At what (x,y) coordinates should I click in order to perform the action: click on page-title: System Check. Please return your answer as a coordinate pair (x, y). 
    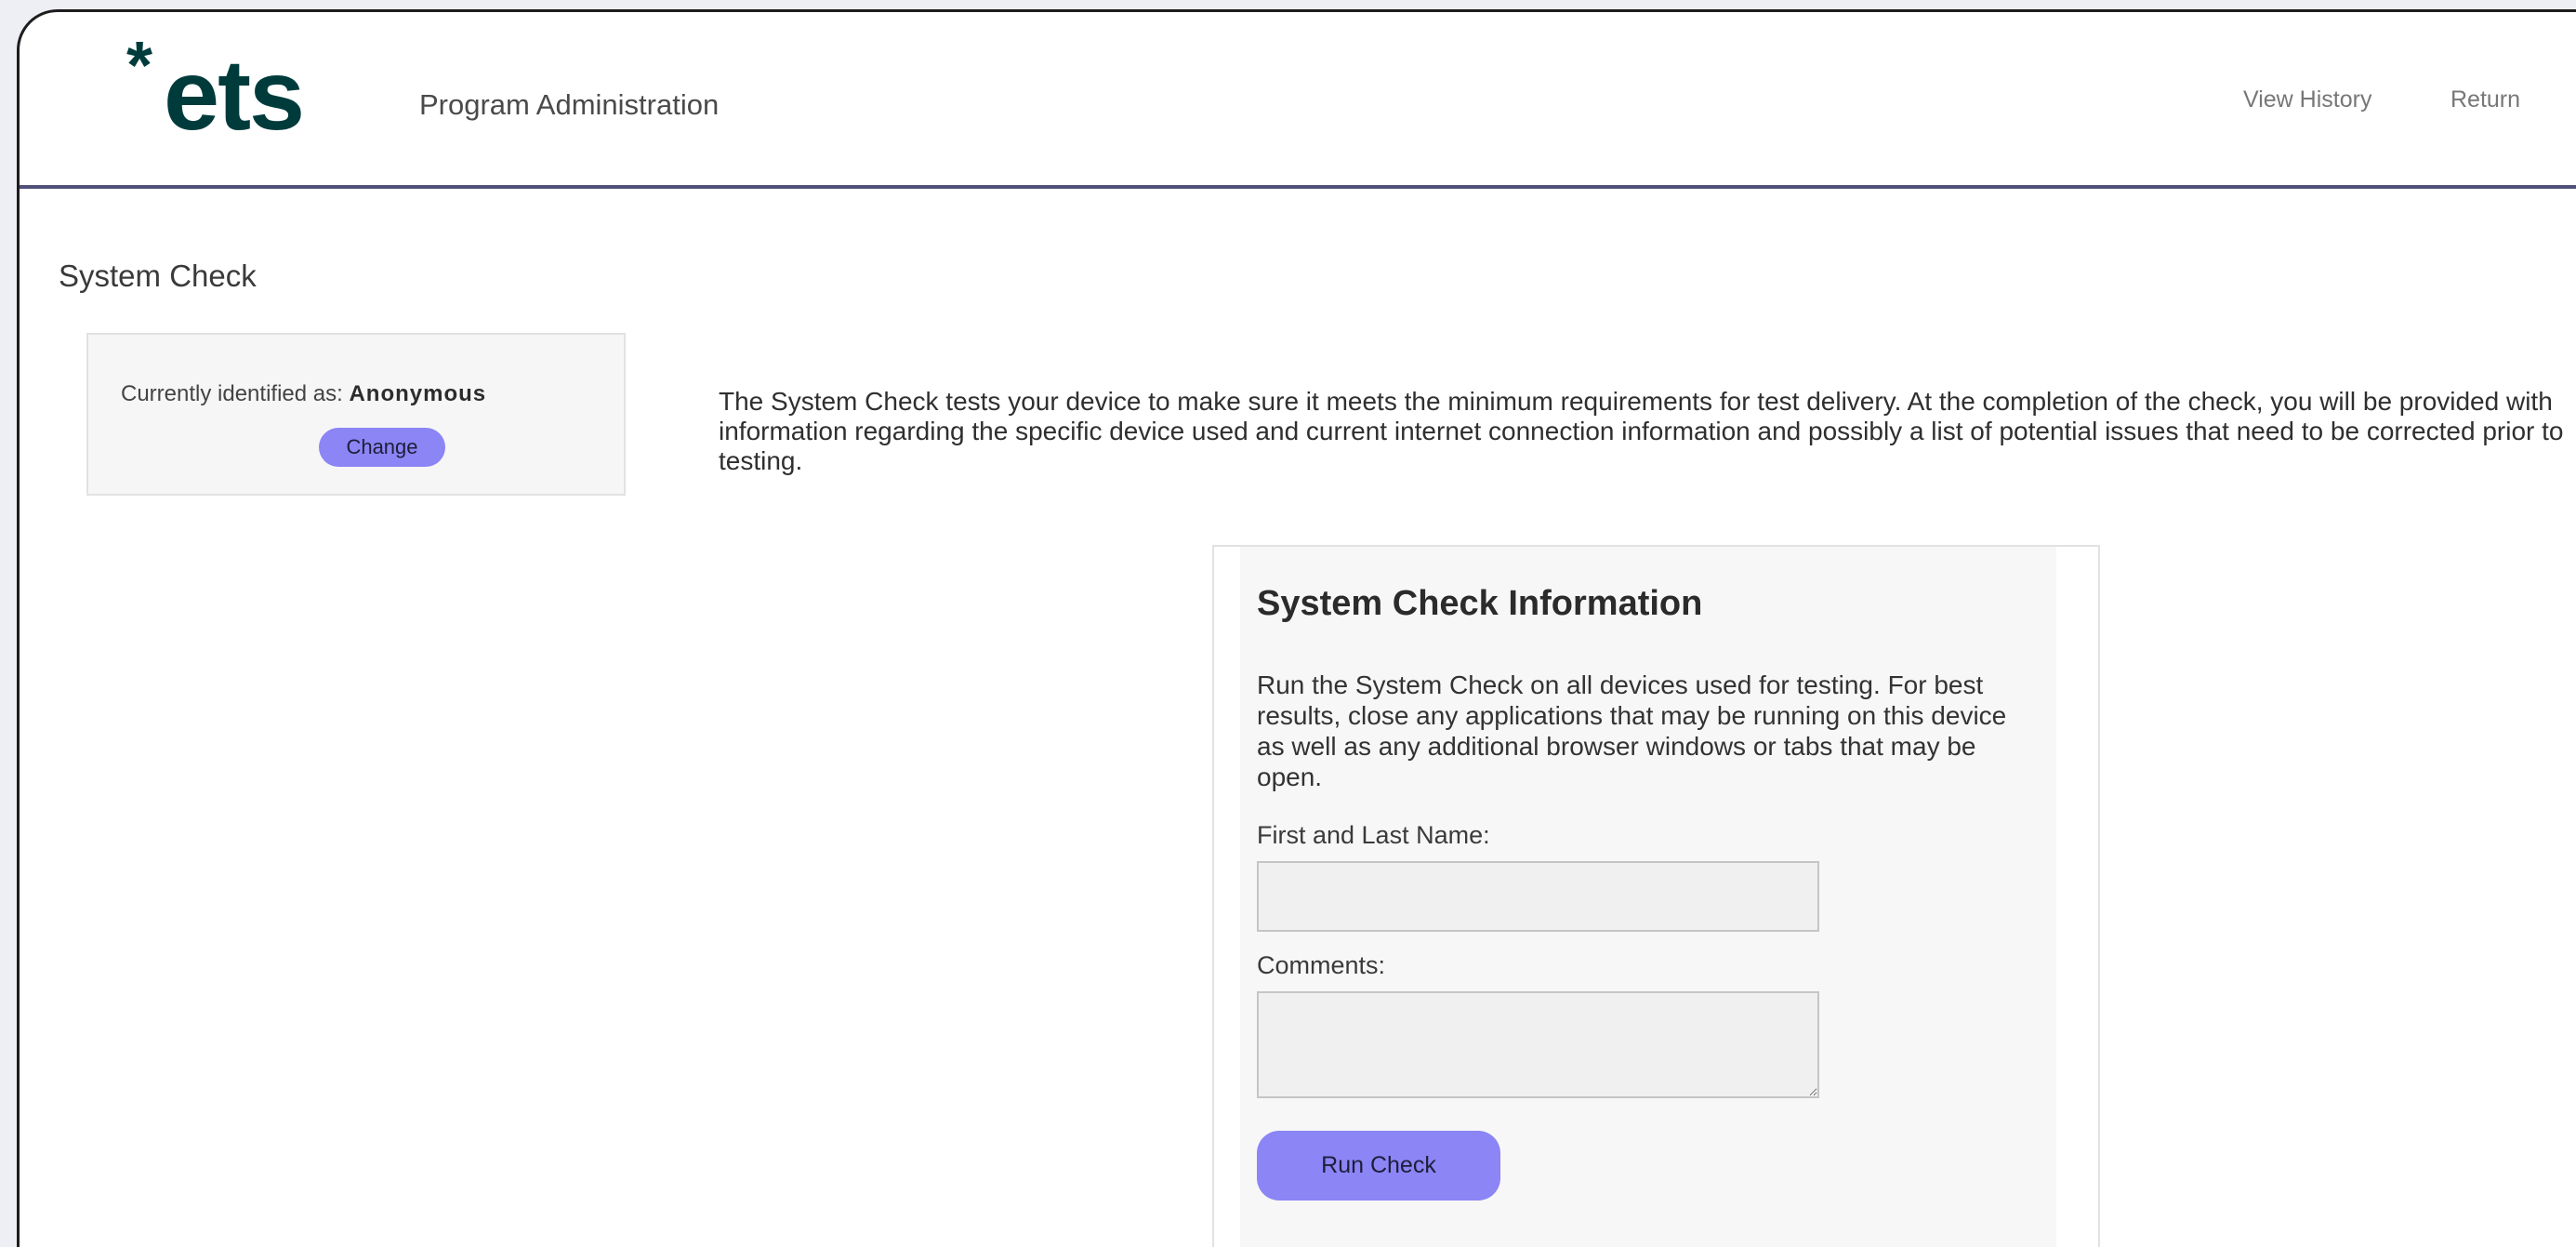
    Looking at the image, I should click on (158, 276).